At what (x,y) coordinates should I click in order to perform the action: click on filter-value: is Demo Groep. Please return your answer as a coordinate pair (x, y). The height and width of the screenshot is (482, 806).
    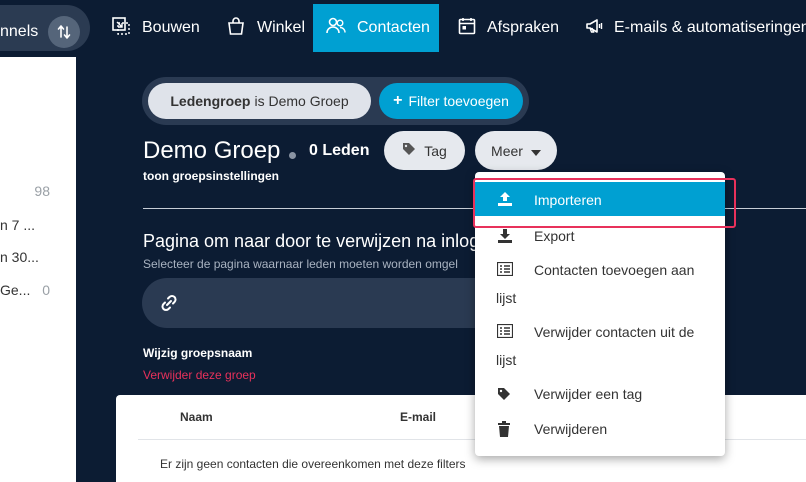
    Looking at the image, I should click on (301, 101).